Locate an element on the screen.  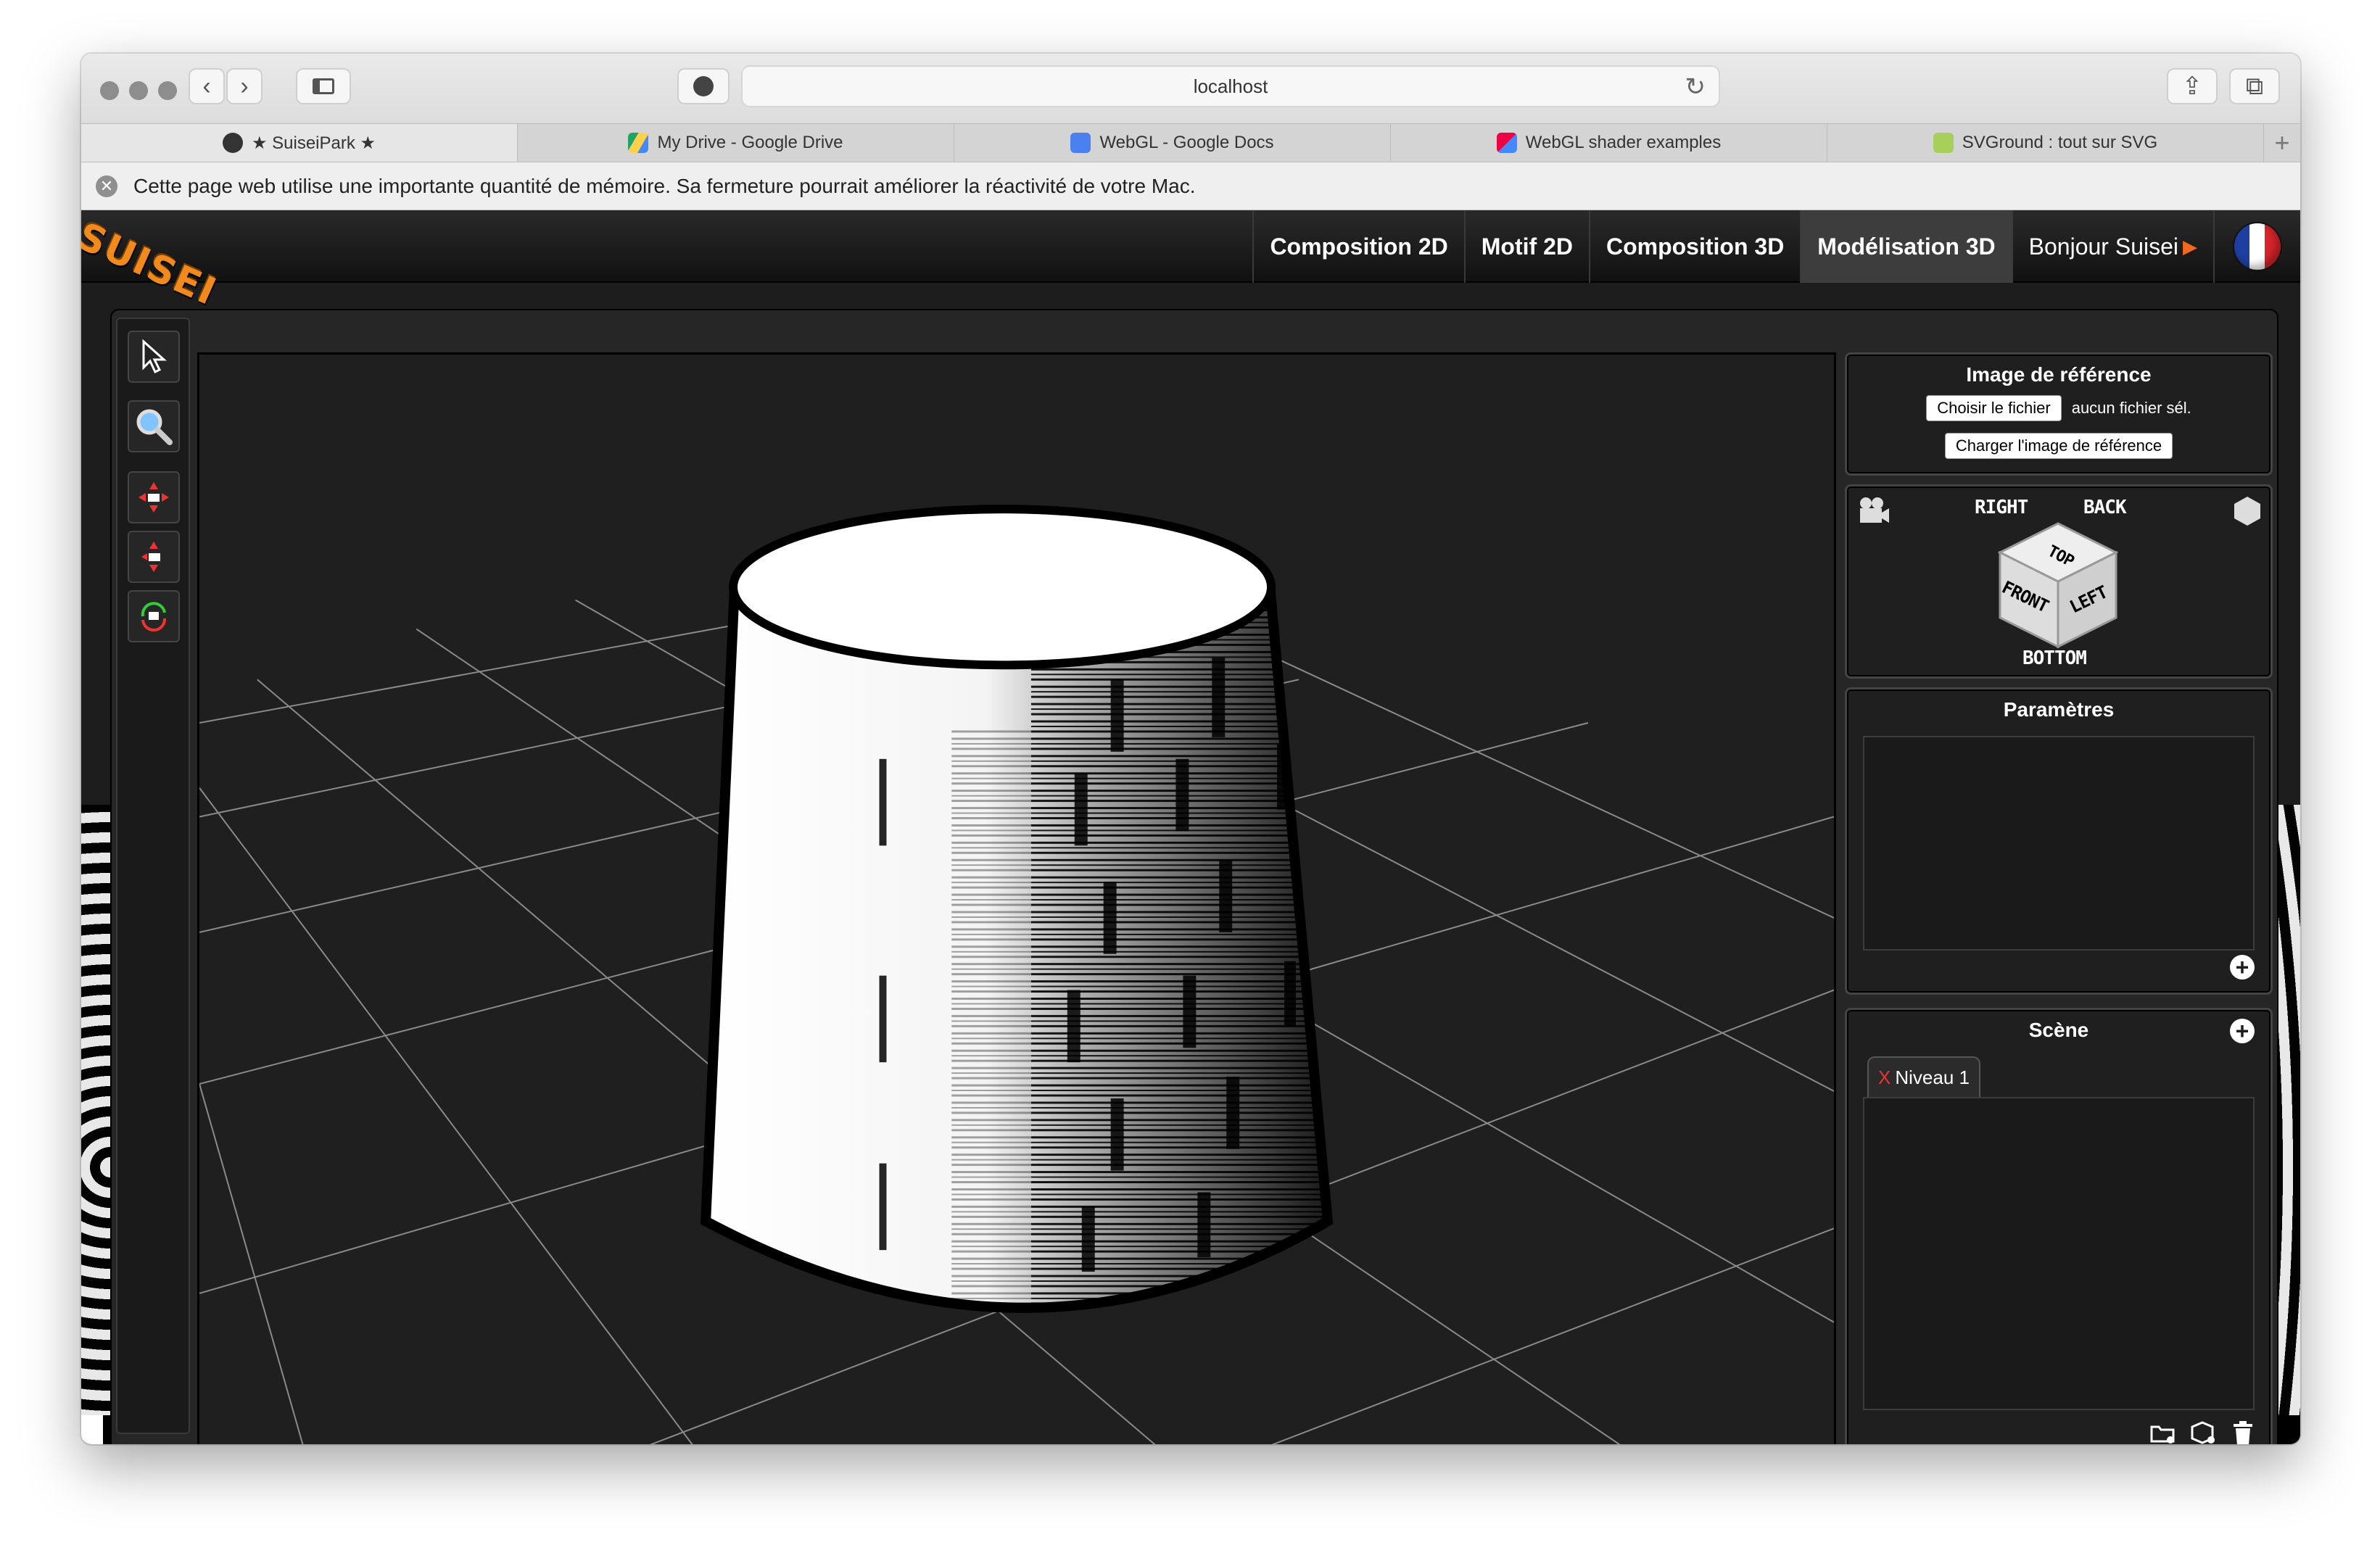
tab-webgl-shaders: WebGL shader examples is located at coordinates (1609, 143).